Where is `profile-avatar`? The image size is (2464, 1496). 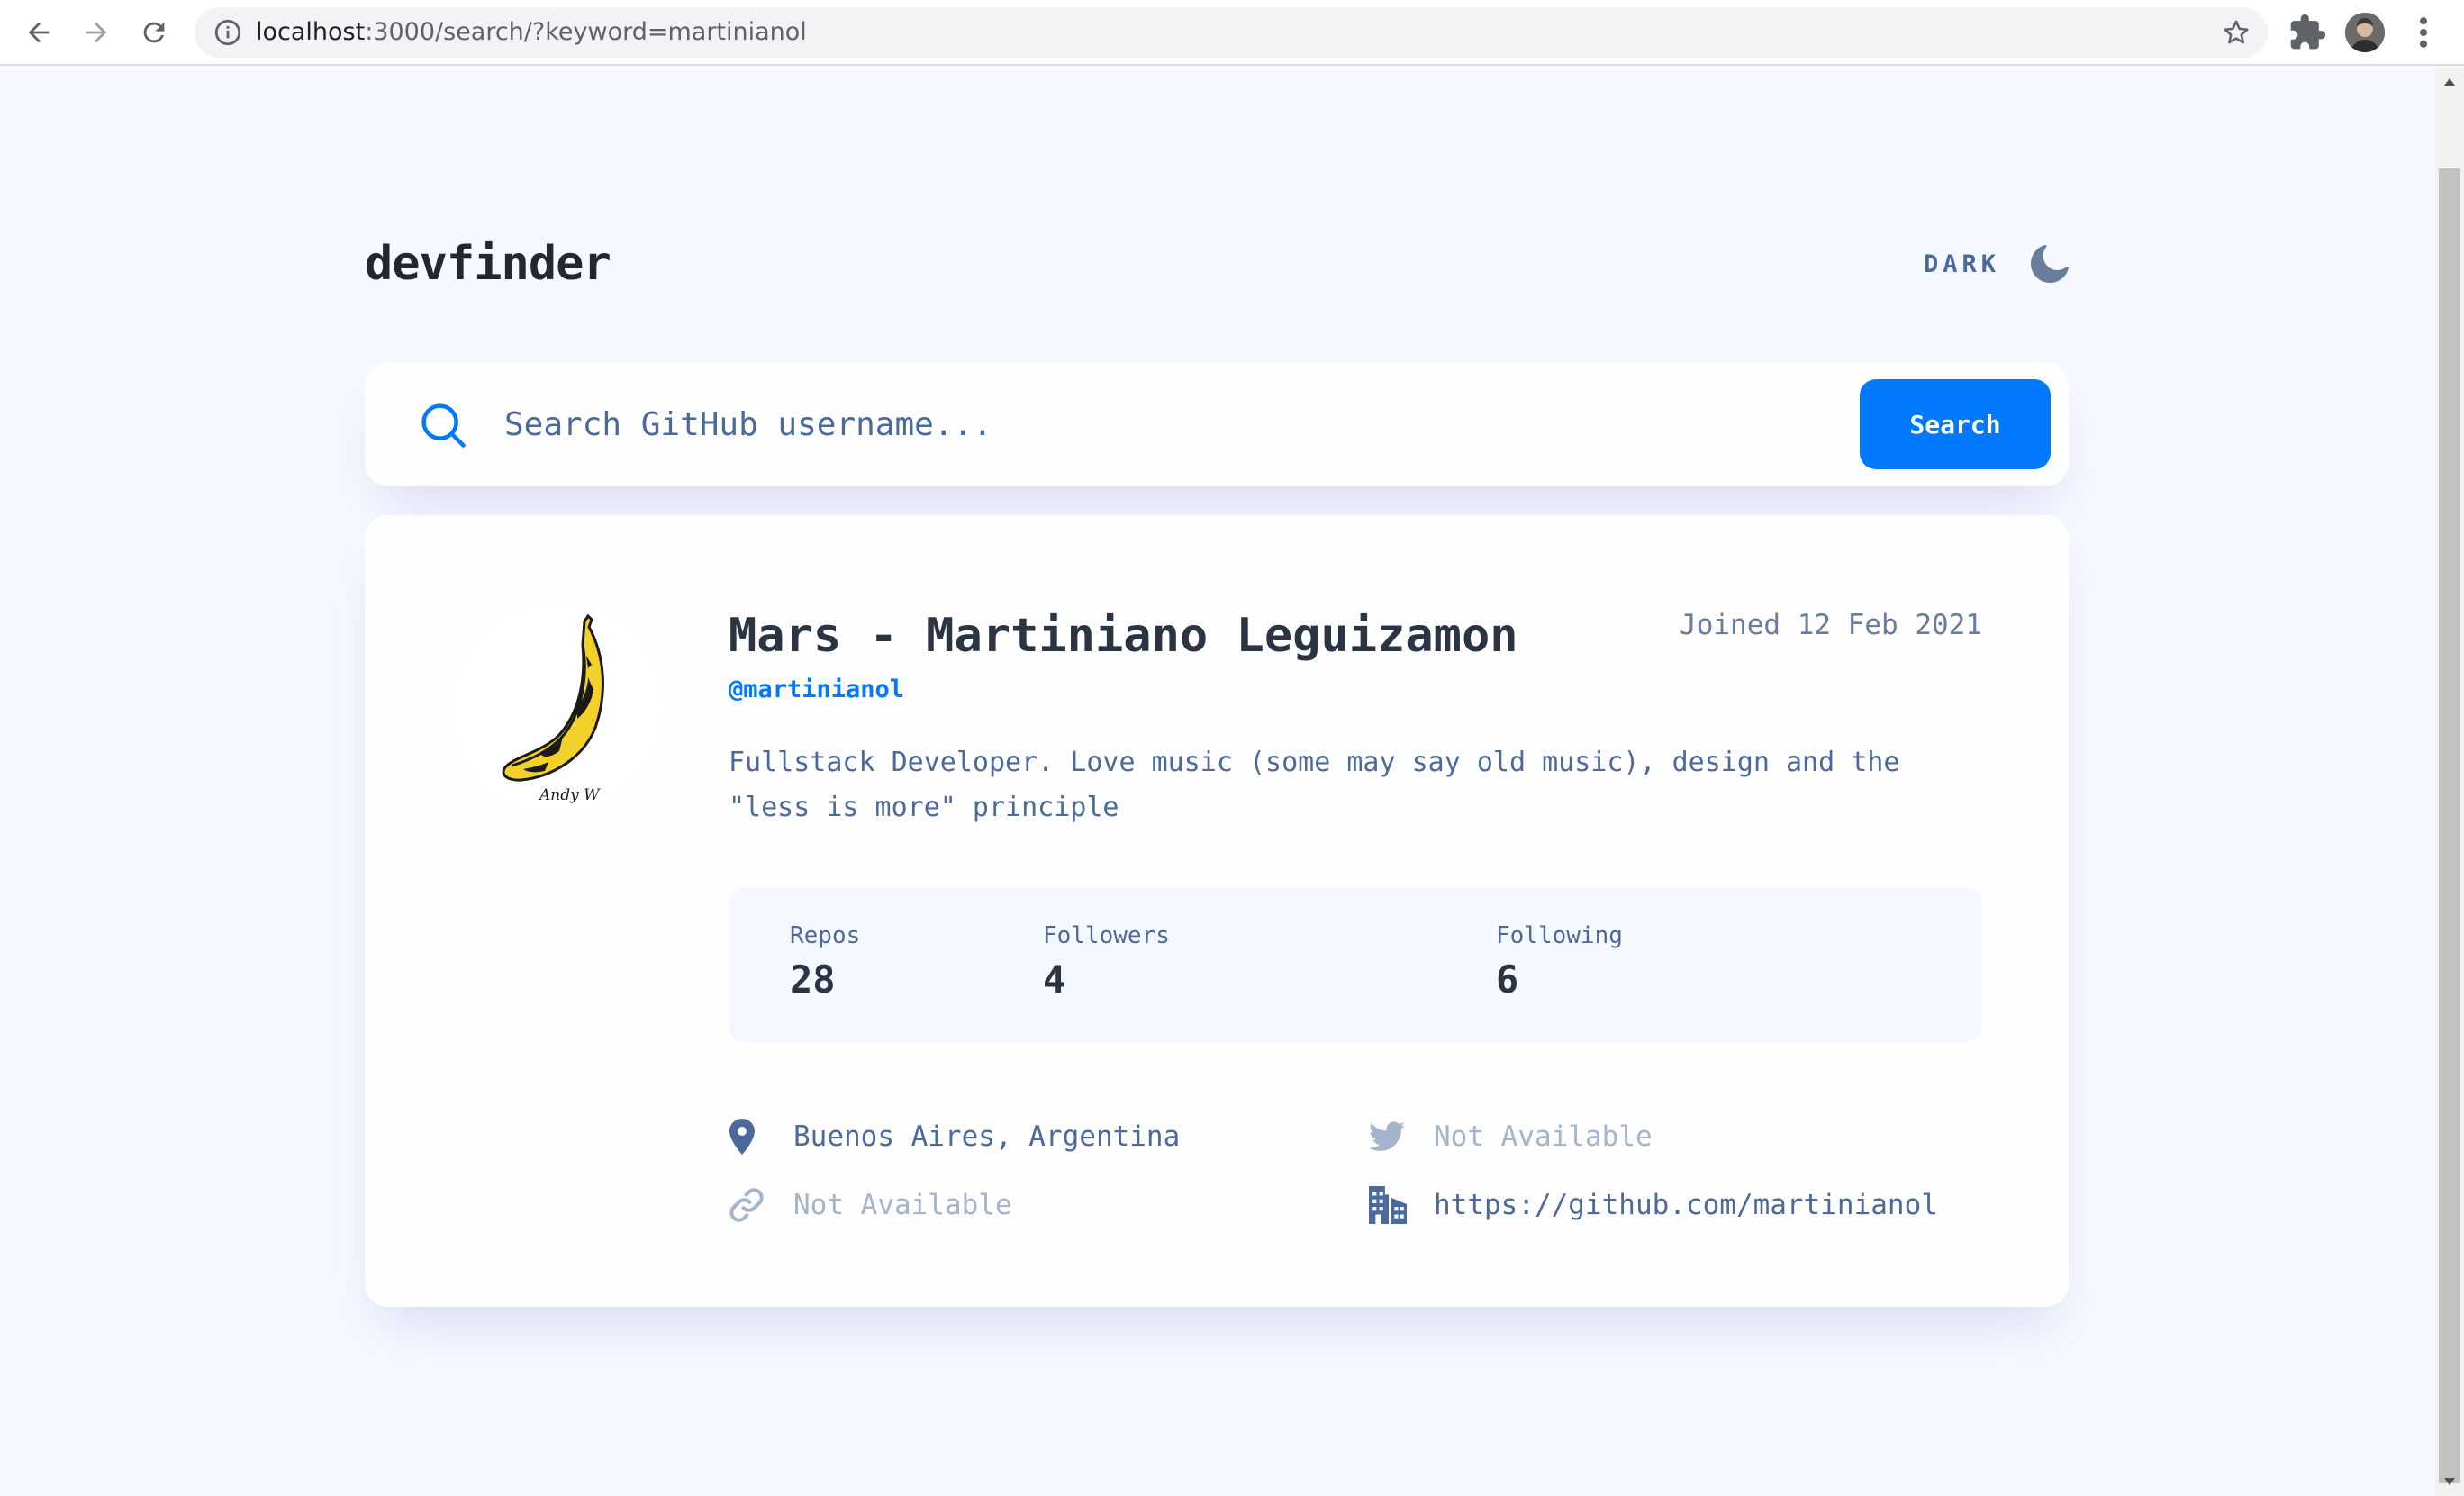 profile-avatar is located at coordinates (2365, 32).